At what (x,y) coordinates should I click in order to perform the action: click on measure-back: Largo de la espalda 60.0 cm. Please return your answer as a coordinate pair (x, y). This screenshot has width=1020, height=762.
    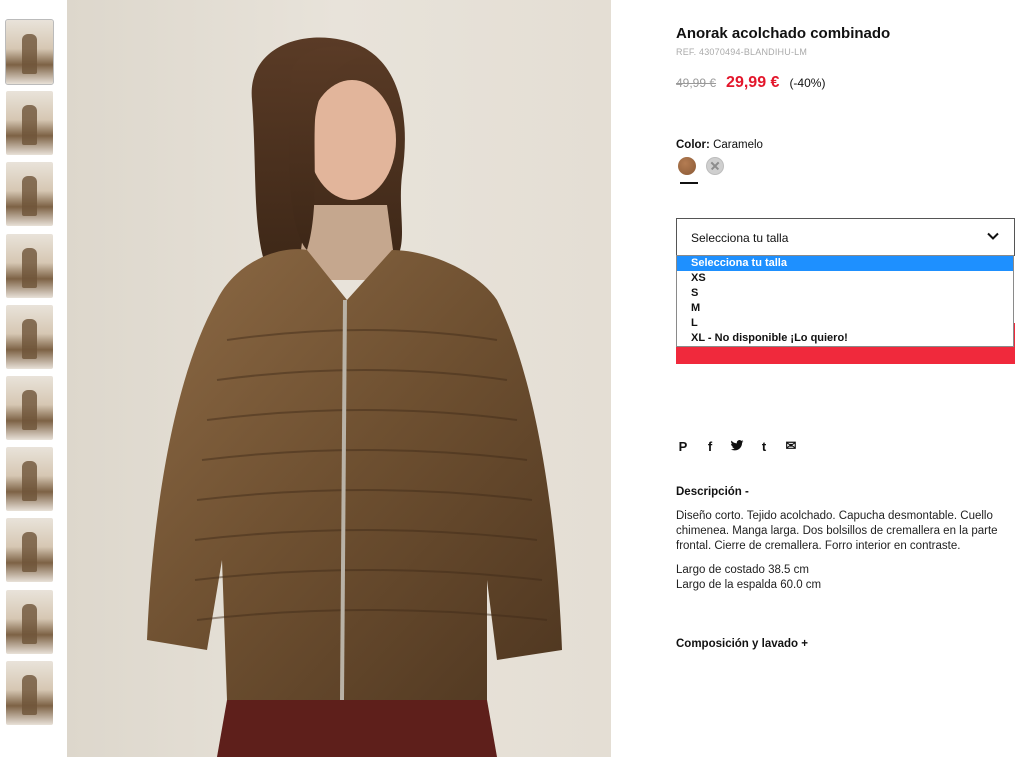
    Looking at the image, I should click on (749, 585).